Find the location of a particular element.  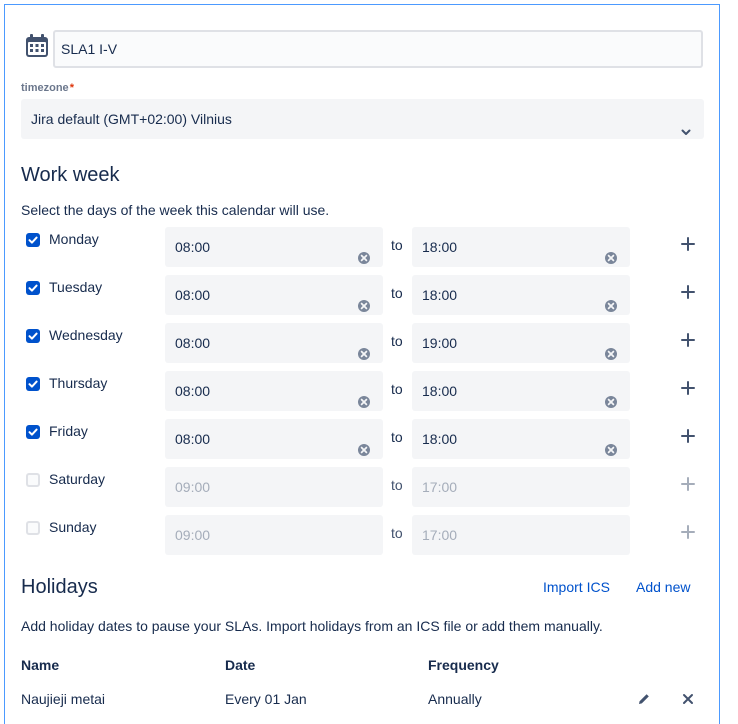

end-time-value: 19:00 is located at coordinates (440, 343).